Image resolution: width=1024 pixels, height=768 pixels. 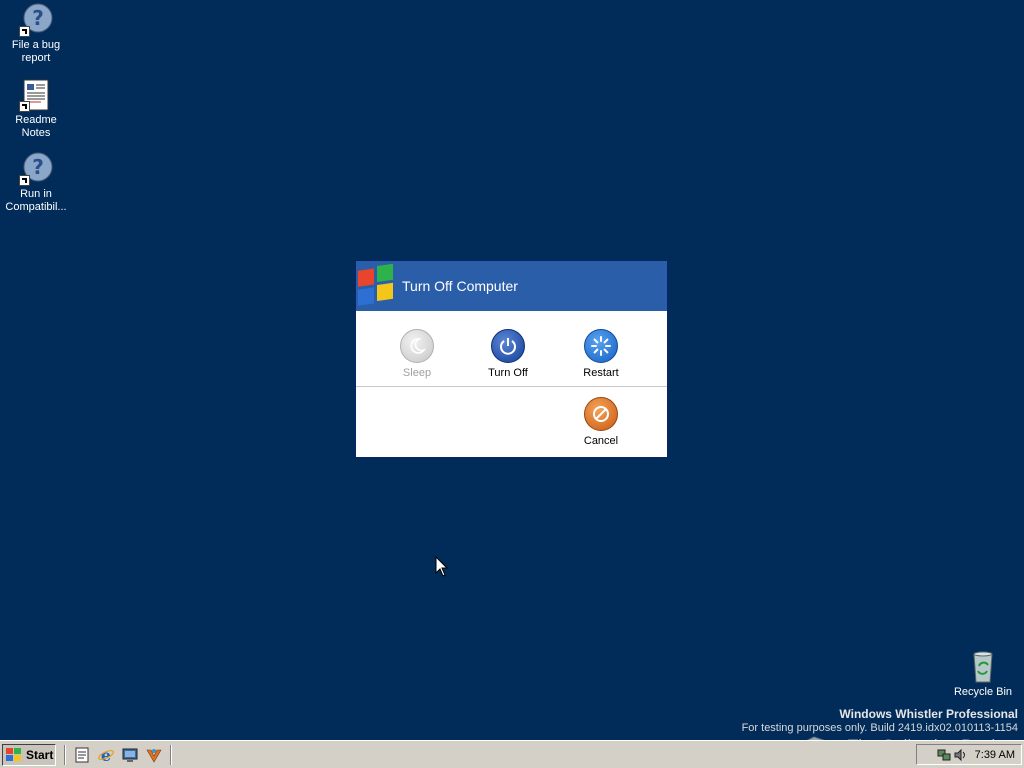 I want to click on dialog-header: Turn Off Computer, so click(x=511, y=286).